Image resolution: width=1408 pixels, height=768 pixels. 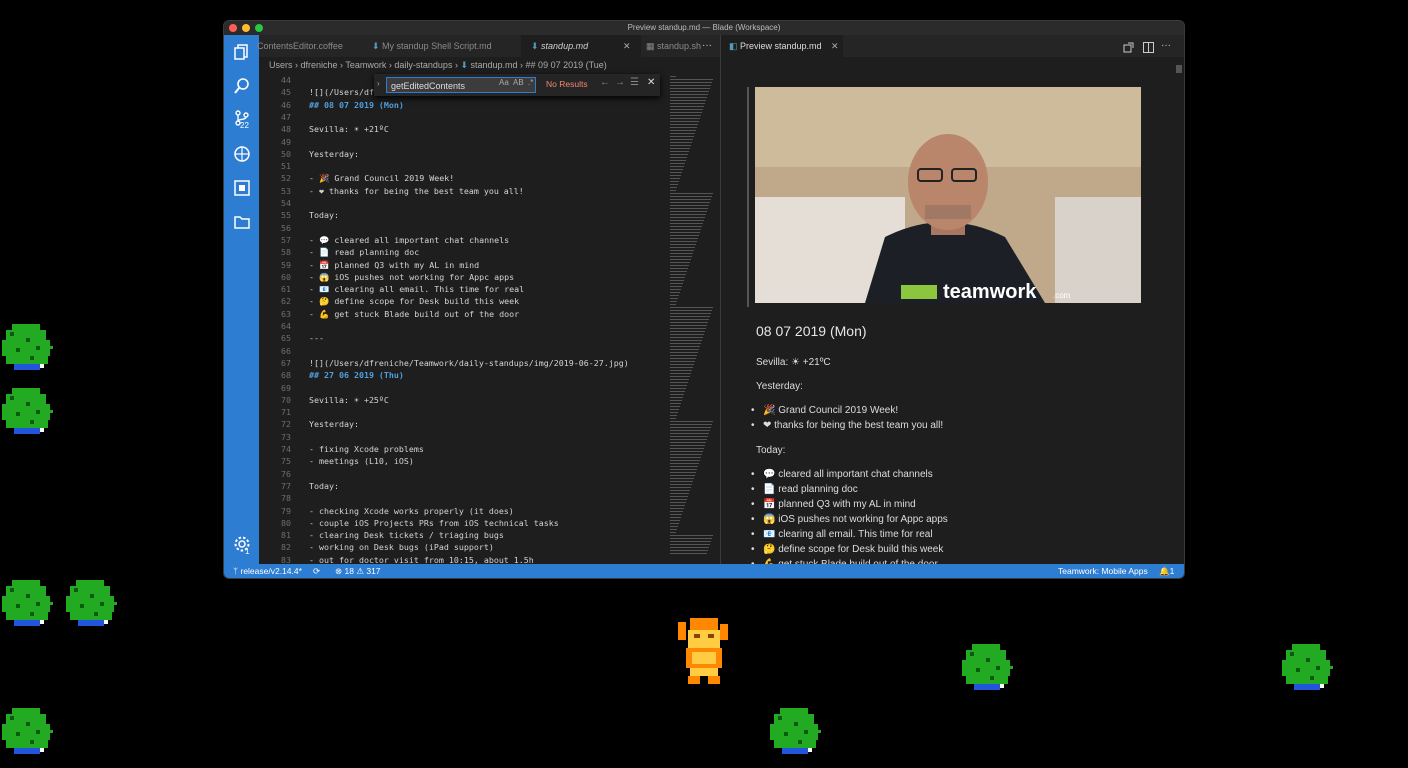 What do you see at coordinates (504, 82) in the screenshot?
I see `match-case-option: Aa` at bounding box center [504, 82].